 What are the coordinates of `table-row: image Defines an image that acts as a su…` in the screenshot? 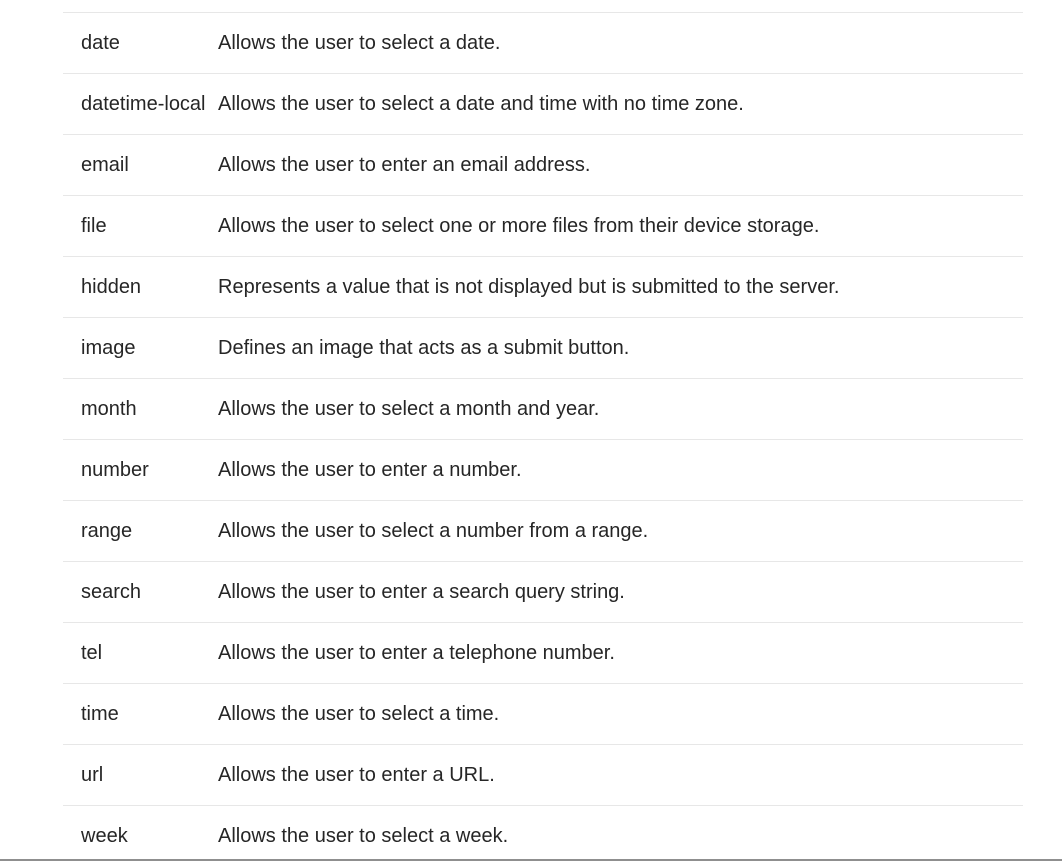 It's located at (543, 348).